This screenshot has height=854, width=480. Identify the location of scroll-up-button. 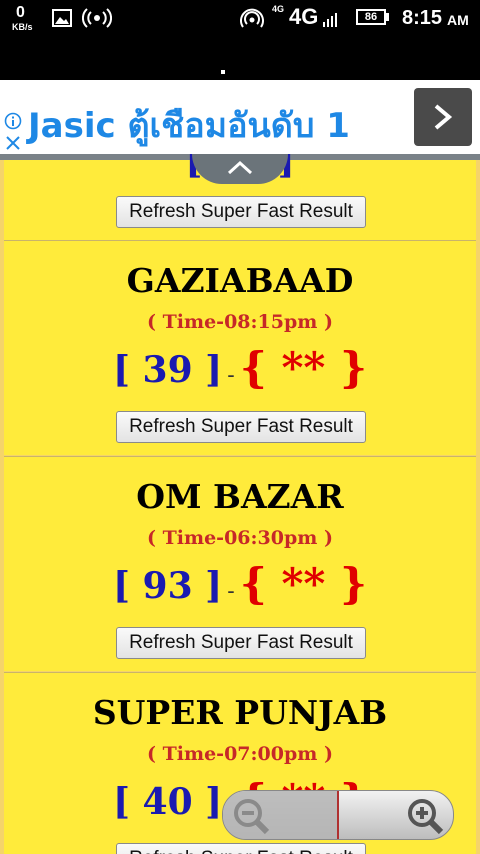
(240, 169).